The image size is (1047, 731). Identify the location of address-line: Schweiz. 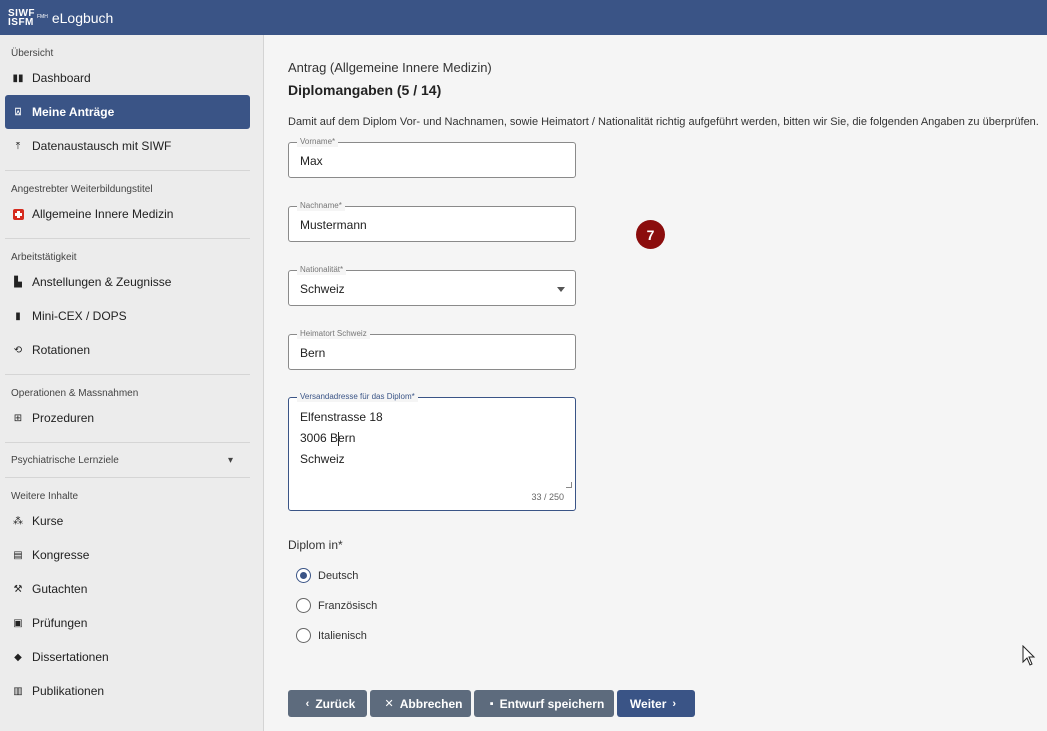
(322, 459).